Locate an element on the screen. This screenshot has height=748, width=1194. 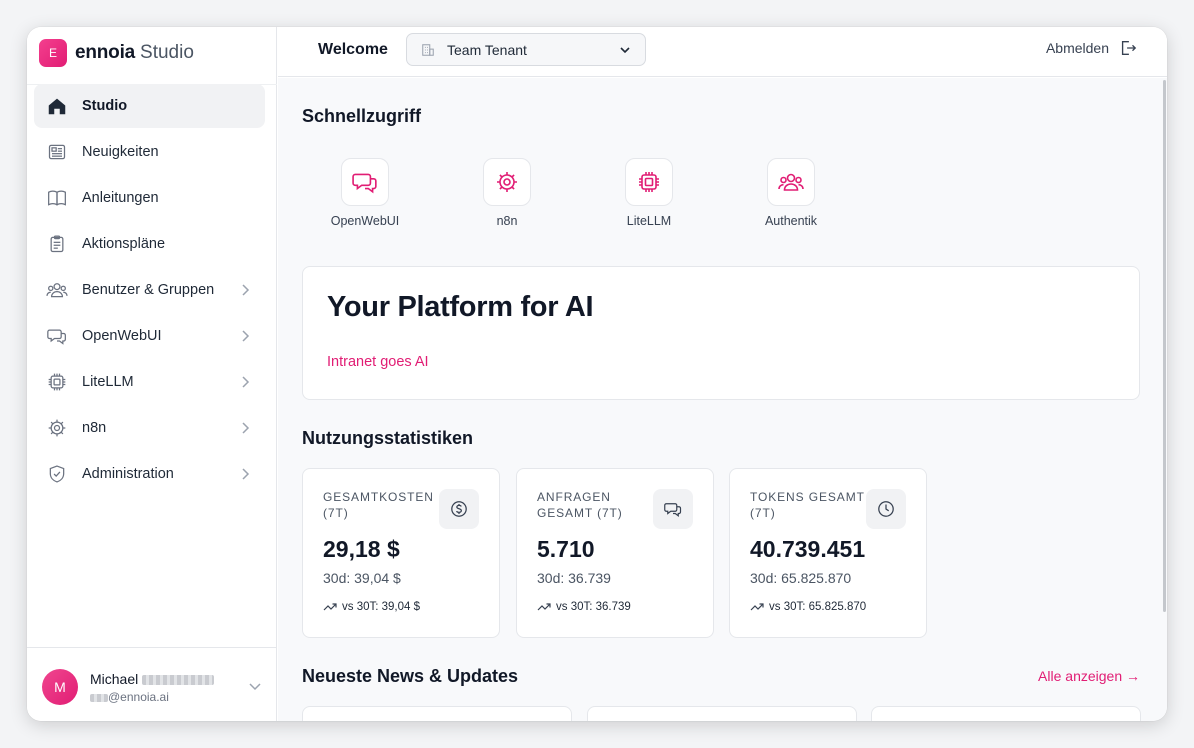
sidebar-item-label: LiteLLM is located at coordinates (108, 382).